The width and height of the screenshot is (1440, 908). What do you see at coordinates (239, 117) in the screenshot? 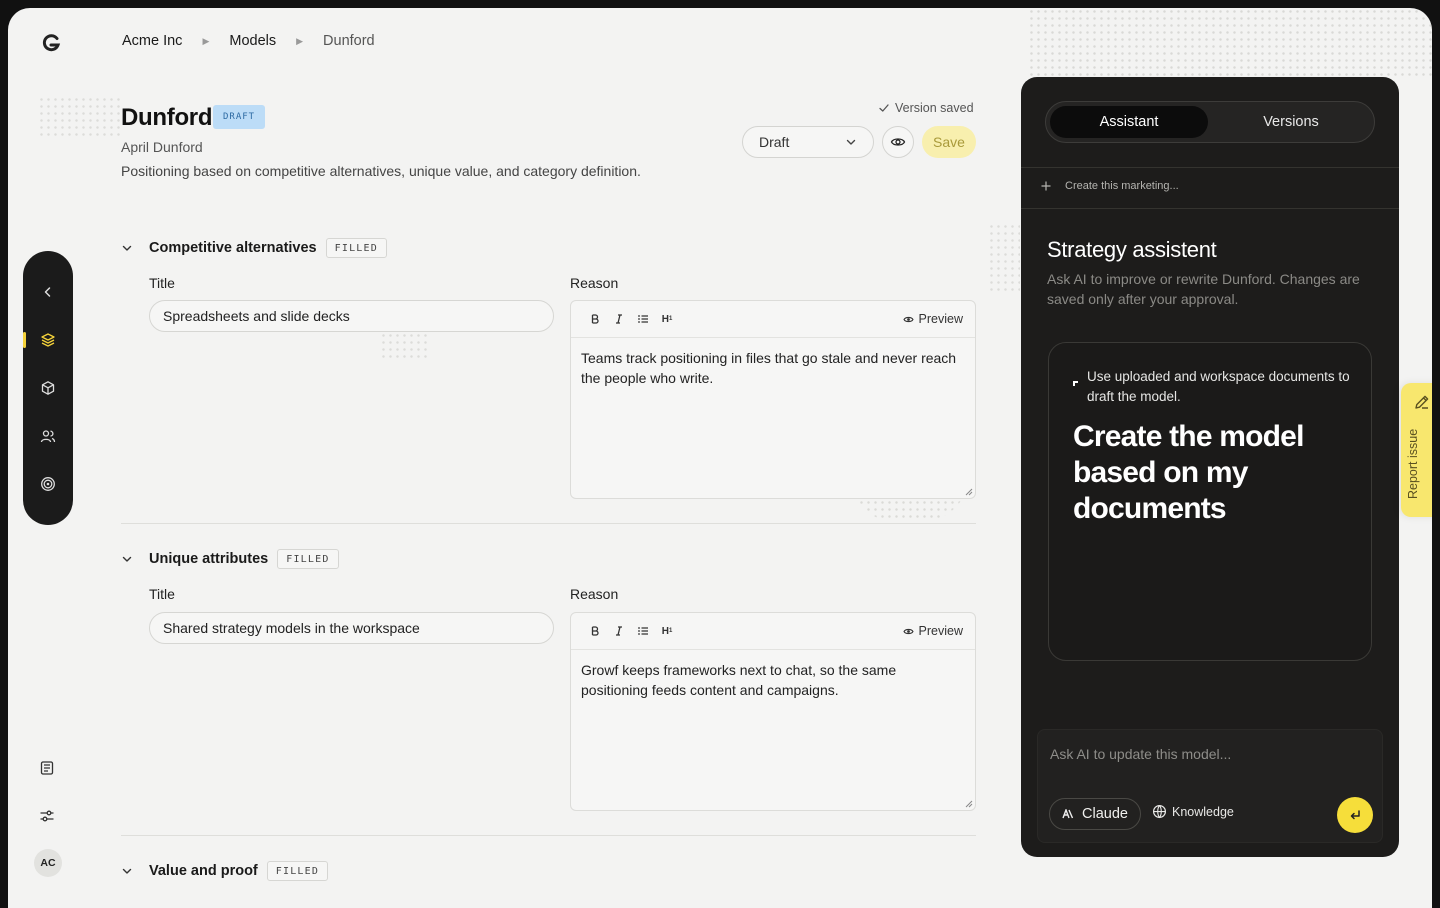
I see `status-badge: DRAFT` at bounding box center [239, 117].